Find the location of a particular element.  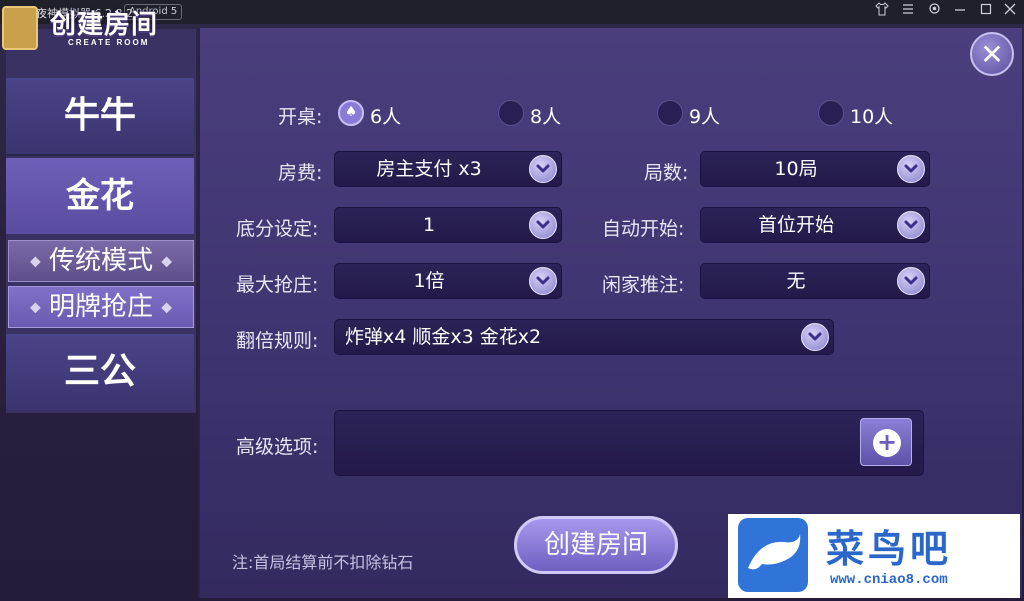

base-score-select: 1 is located at coordinates (448, 225).